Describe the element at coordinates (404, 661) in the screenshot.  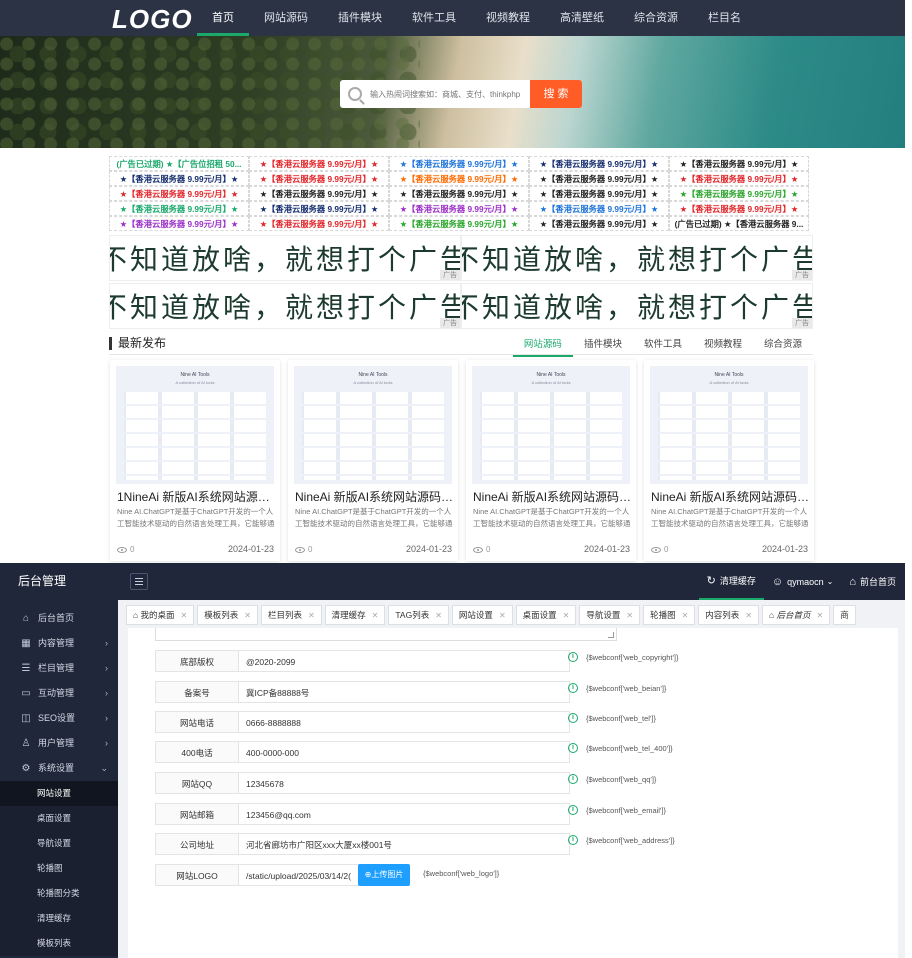
I see `field-input: @2020-2099` at that location.